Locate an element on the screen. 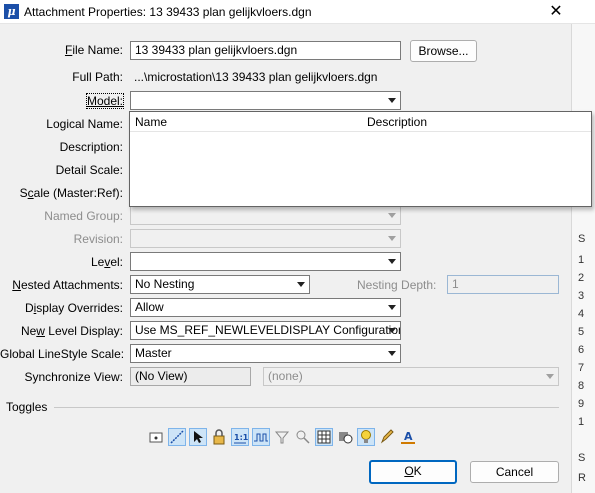 This screenshot has height=493, width=595. nested-attachments-label-accel: N is located at coordinates (16, 285).